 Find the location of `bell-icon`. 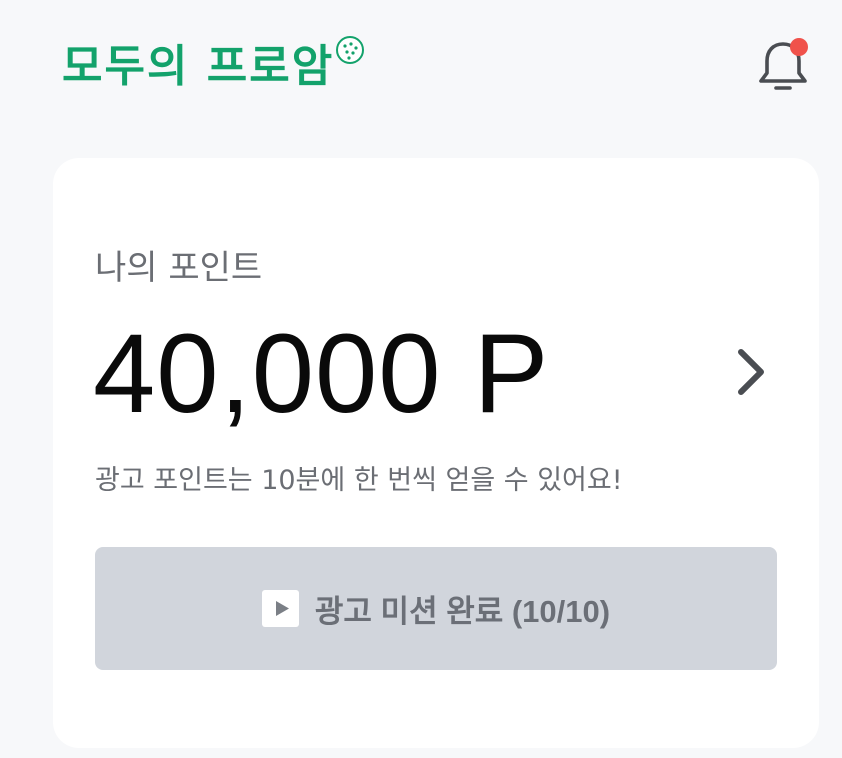

bell-icon is located at coordinates (783, 64).